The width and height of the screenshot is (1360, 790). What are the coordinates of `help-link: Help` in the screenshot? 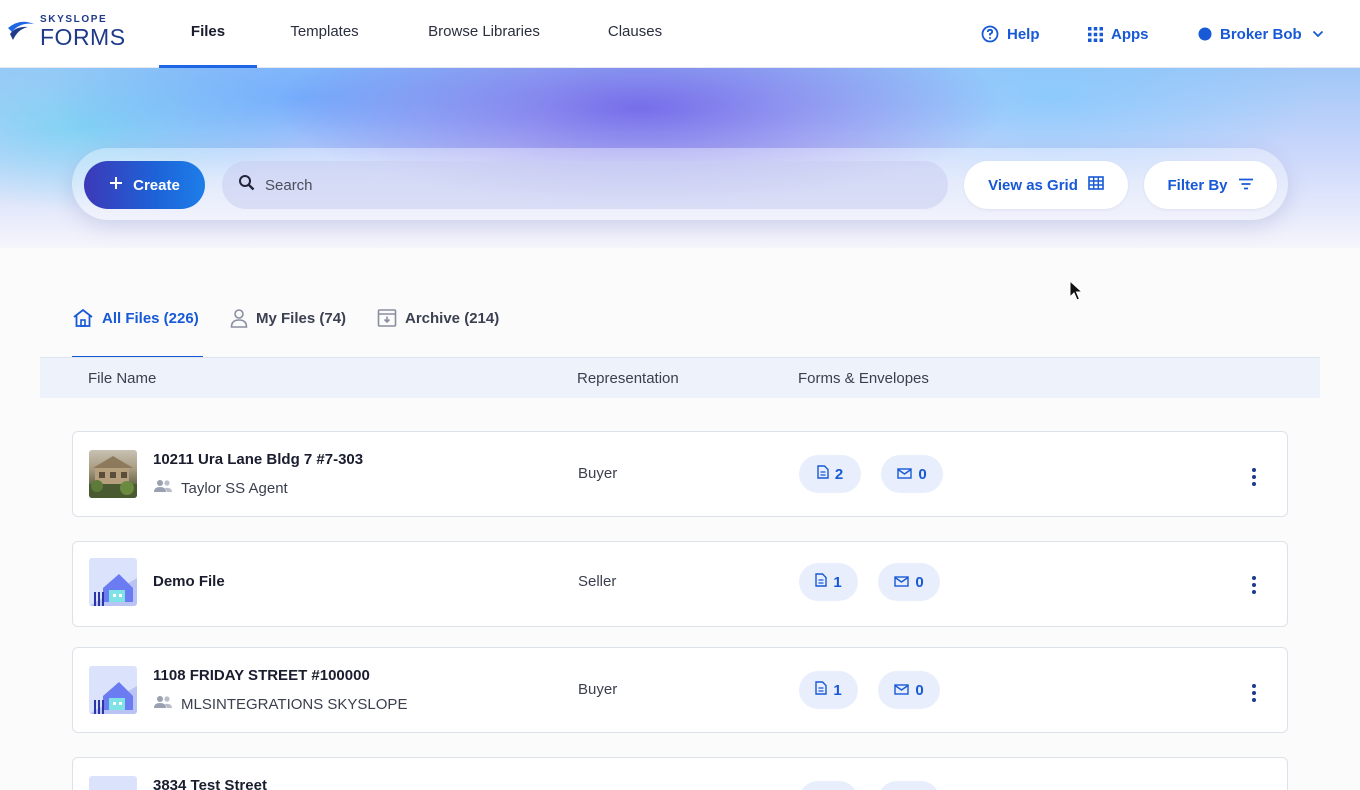 It's located at (1010, 34).